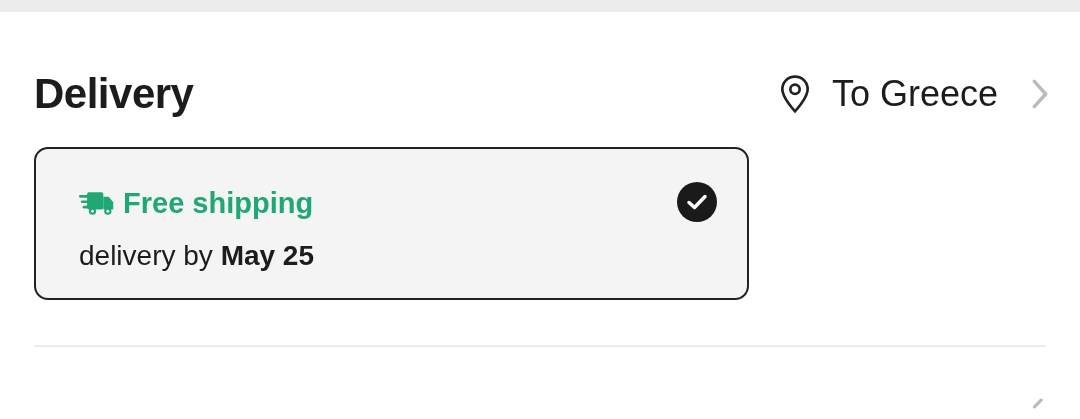 This screenshot has width=1080, height=419. Describe the element at coordinates (697, 202) in the screenshot. I see `checkmark-icon` at that location.